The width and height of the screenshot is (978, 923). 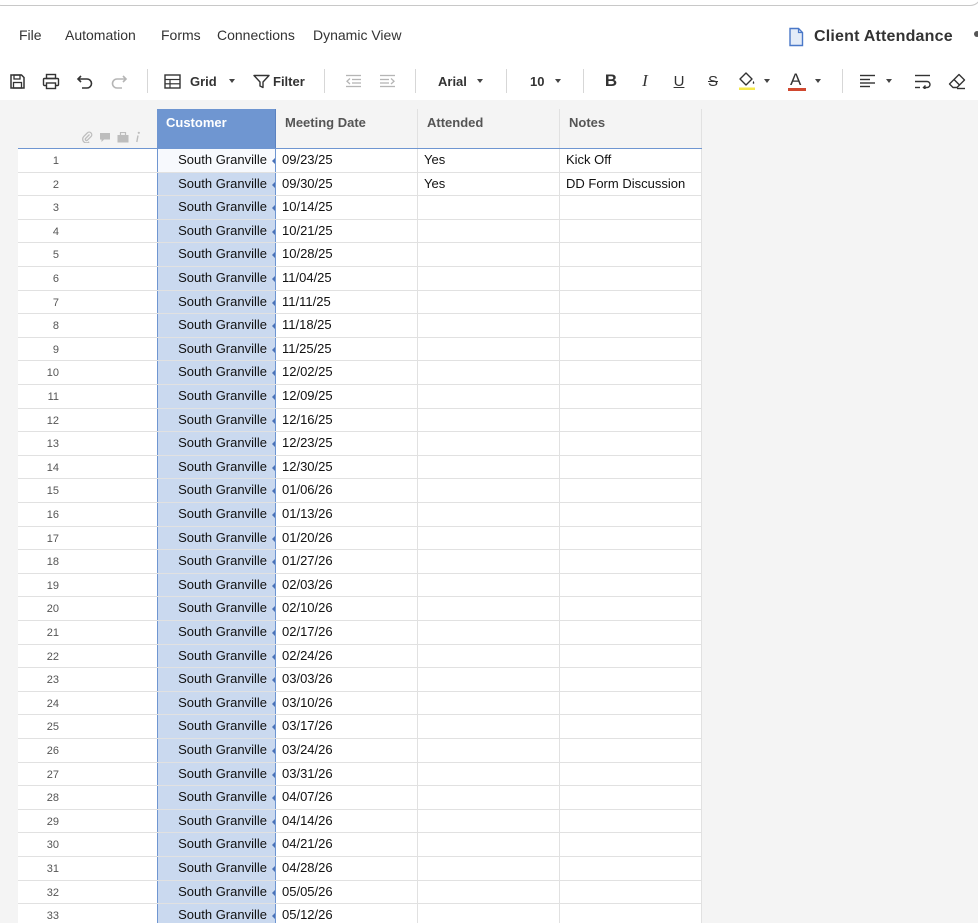 I want to click on column-header-customer: Customer, so click(x=216, y=128).